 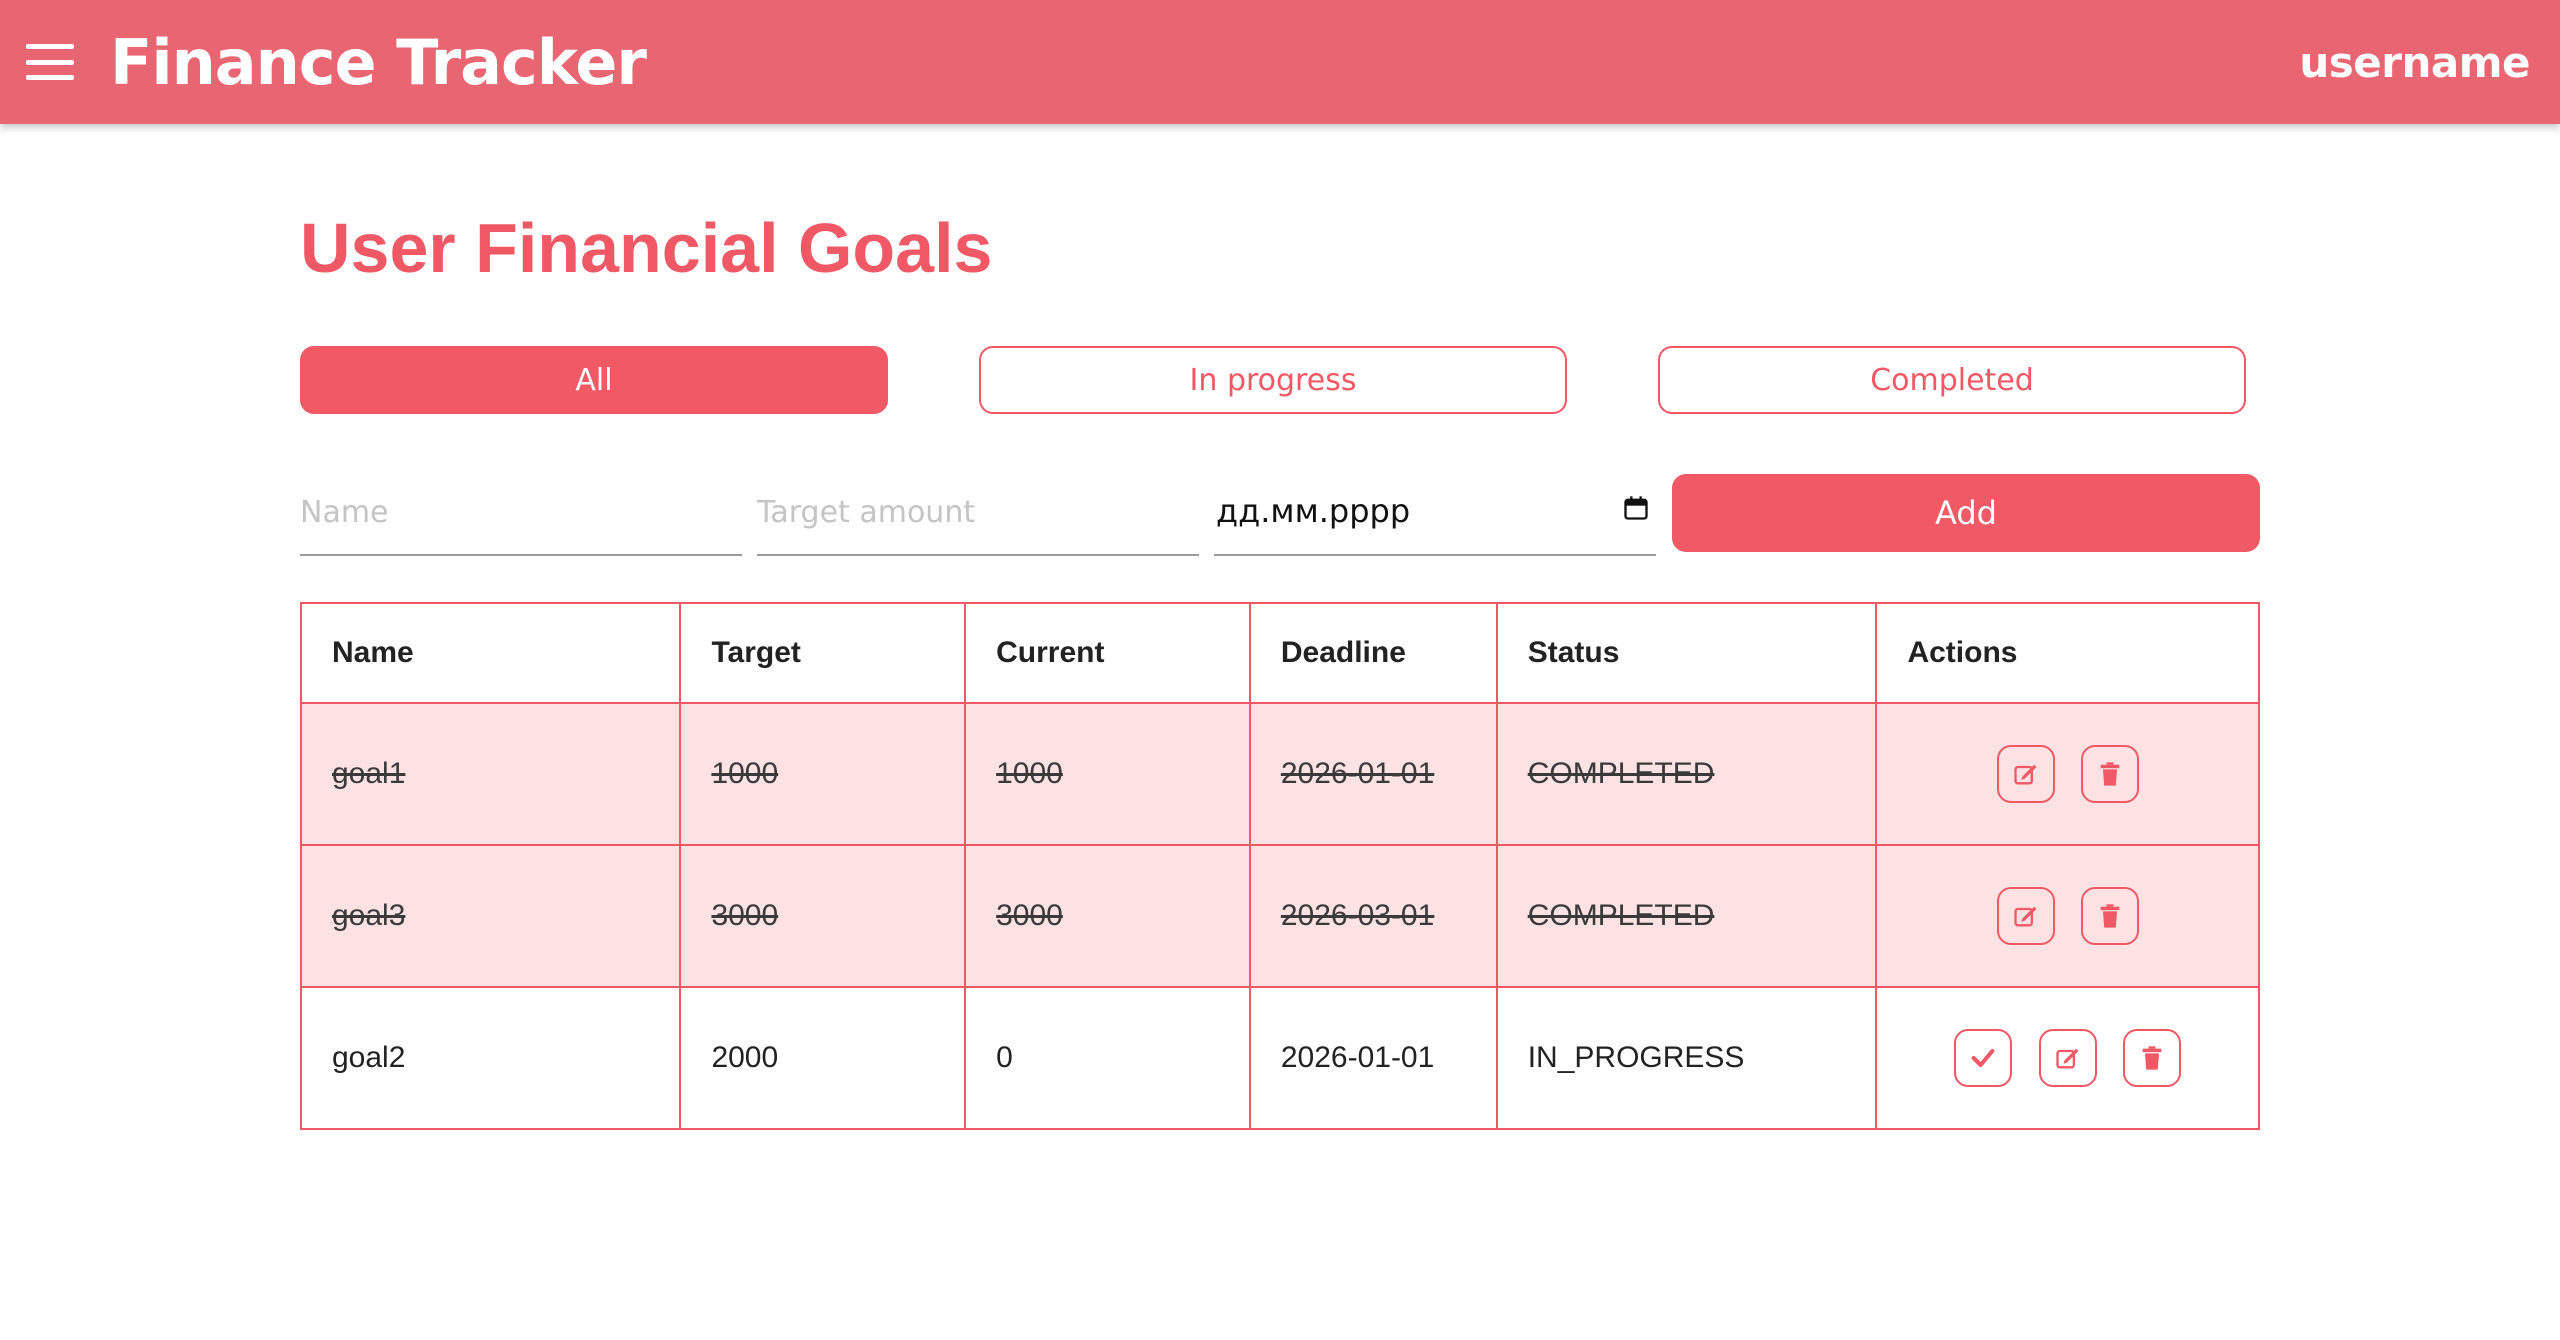 I want to click on target-field-wrapper, so click(x=978, y=514).